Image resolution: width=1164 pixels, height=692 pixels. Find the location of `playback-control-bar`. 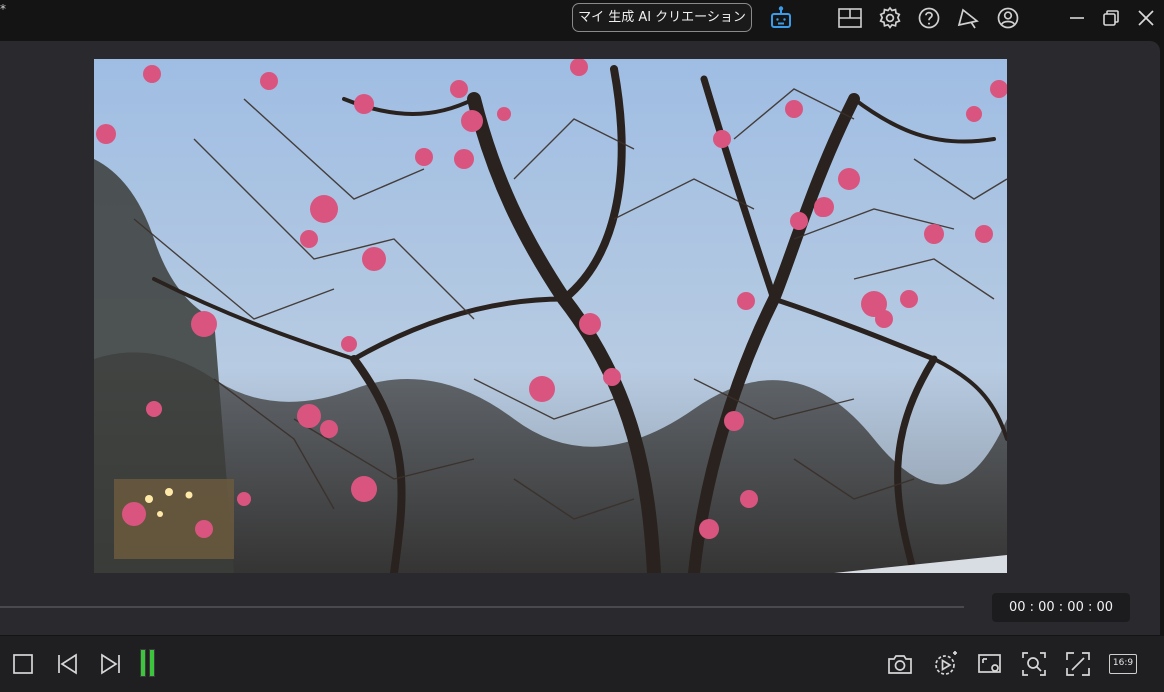

playback-control-bar is located at coordinates (582, 664).